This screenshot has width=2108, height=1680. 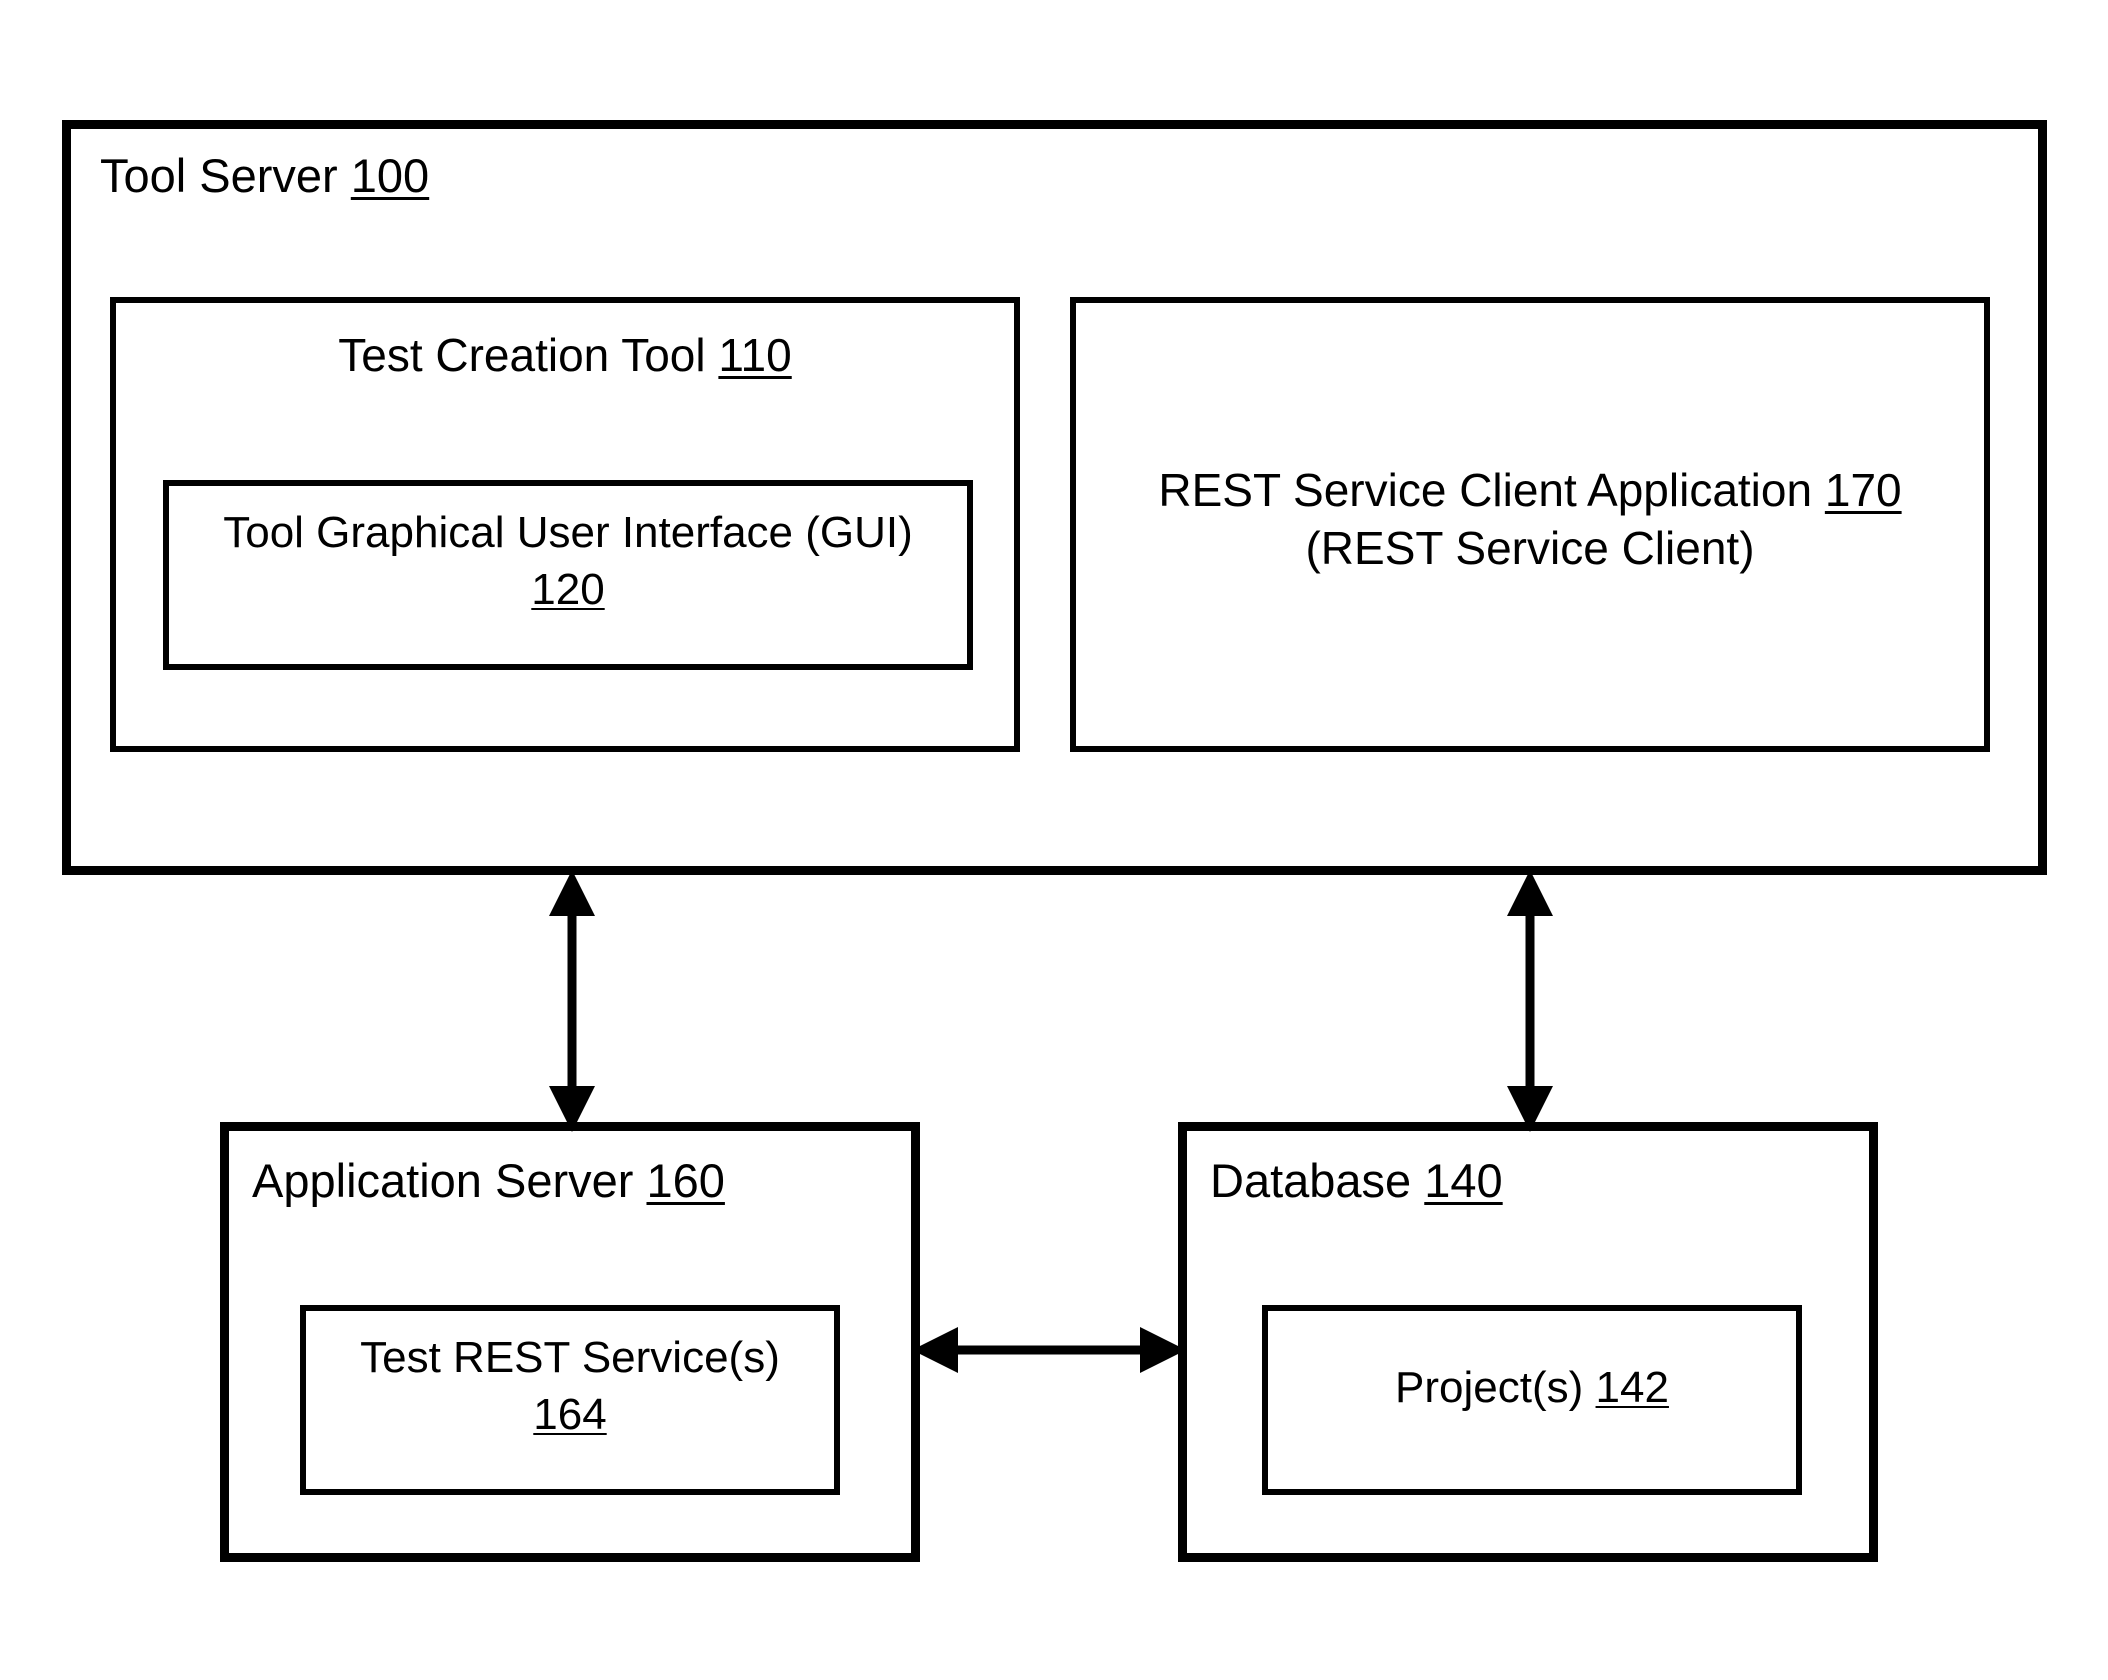 What do you see at coordinates (1491, 490) in the screenshot?
I see `rest-service-client-line1-text: REST Service Client Application` at bounding box center [1491, 490].